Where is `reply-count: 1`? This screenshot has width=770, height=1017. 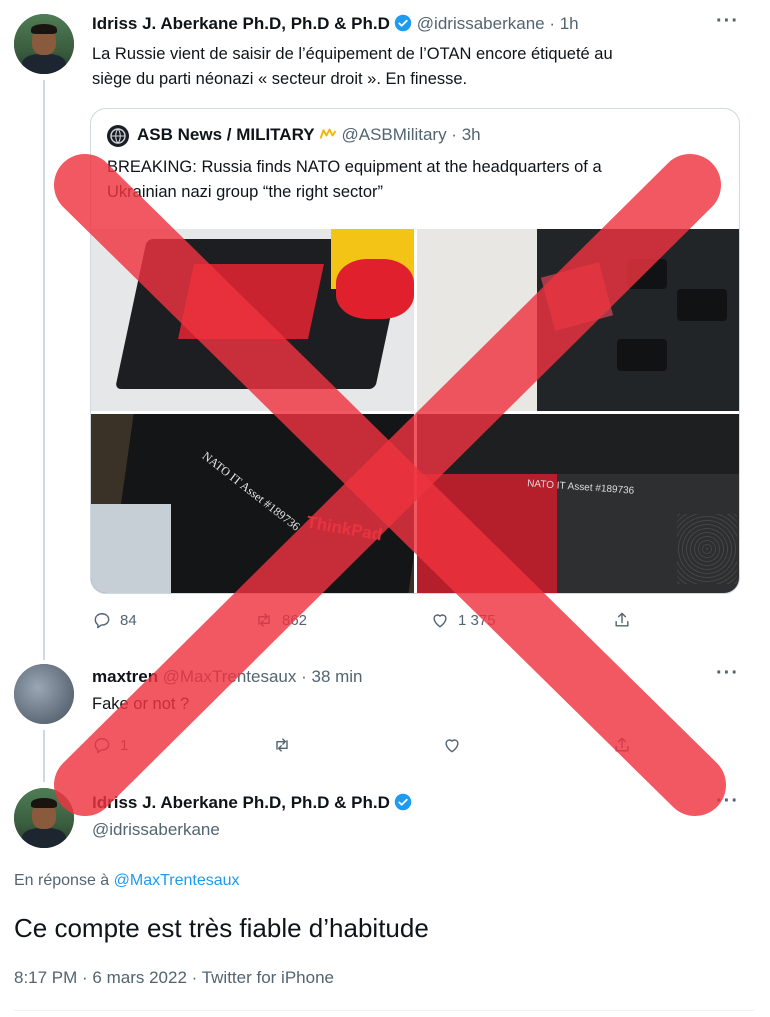 reply-count: 1 is located at coordinates (124, 745).